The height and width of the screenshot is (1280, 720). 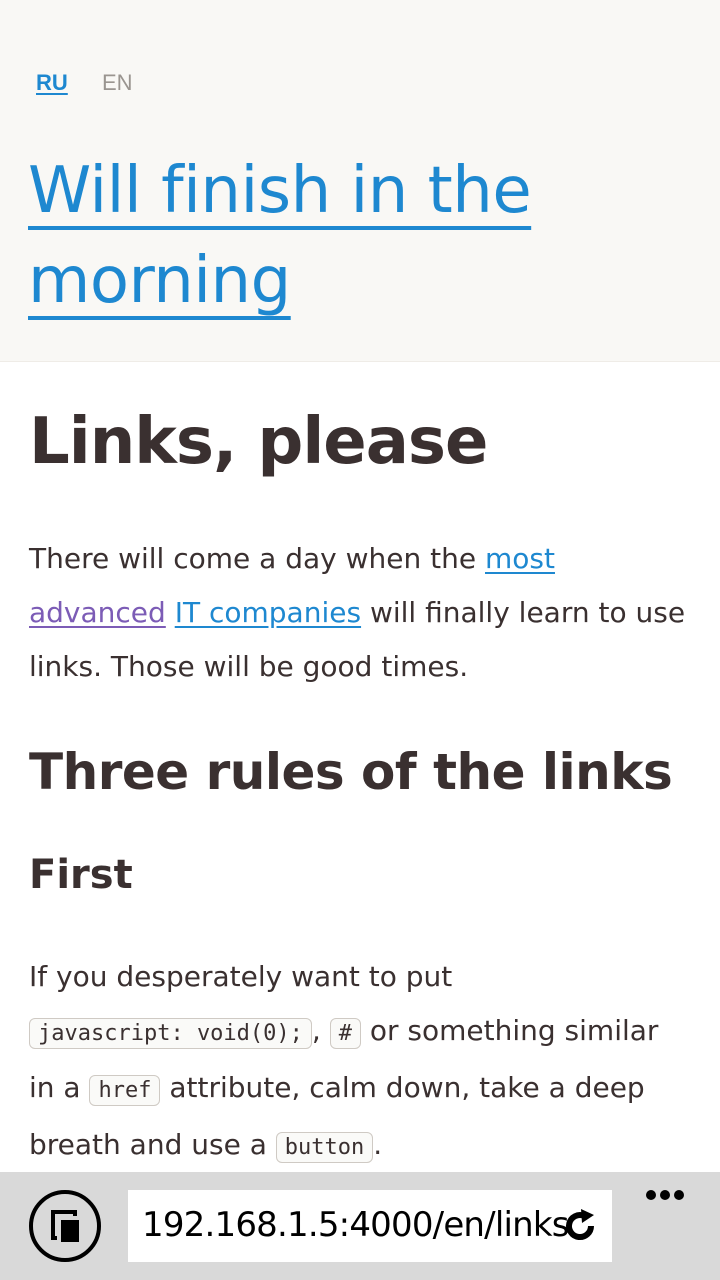 I want to click on url-field: 192.168.1.5:4000/en/links, so click(x=370, y=1226).